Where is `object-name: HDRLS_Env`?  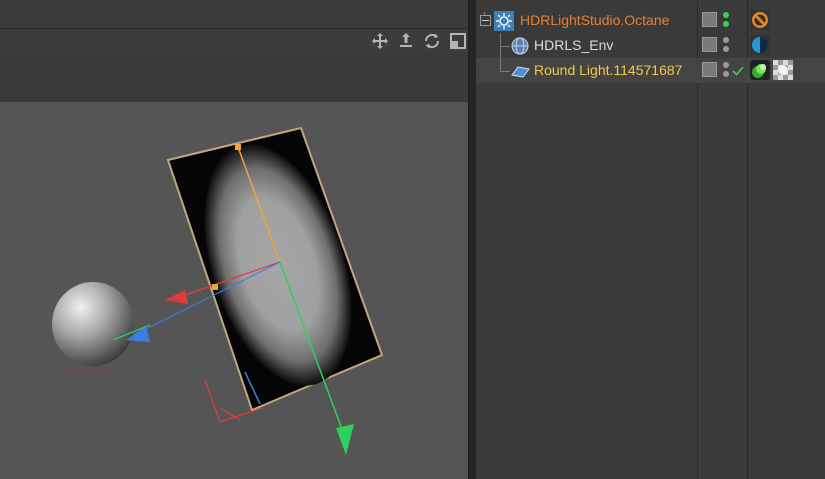
object-name: HDRLS_Env is located at coordinates (573, 45).